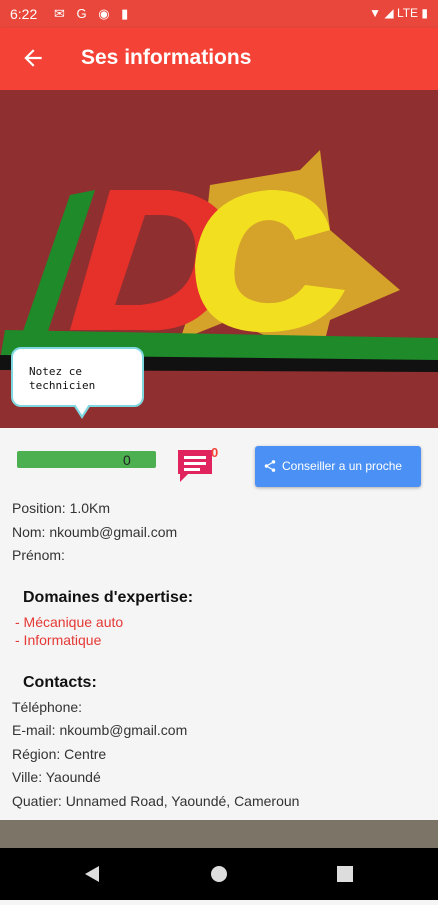  What do you see at coordinates (156, 801) in the screenshot?
I see `district-text: Quatier: Unnamed Road, Yaoundé, Cameroun` at bounding box center [156, 801].